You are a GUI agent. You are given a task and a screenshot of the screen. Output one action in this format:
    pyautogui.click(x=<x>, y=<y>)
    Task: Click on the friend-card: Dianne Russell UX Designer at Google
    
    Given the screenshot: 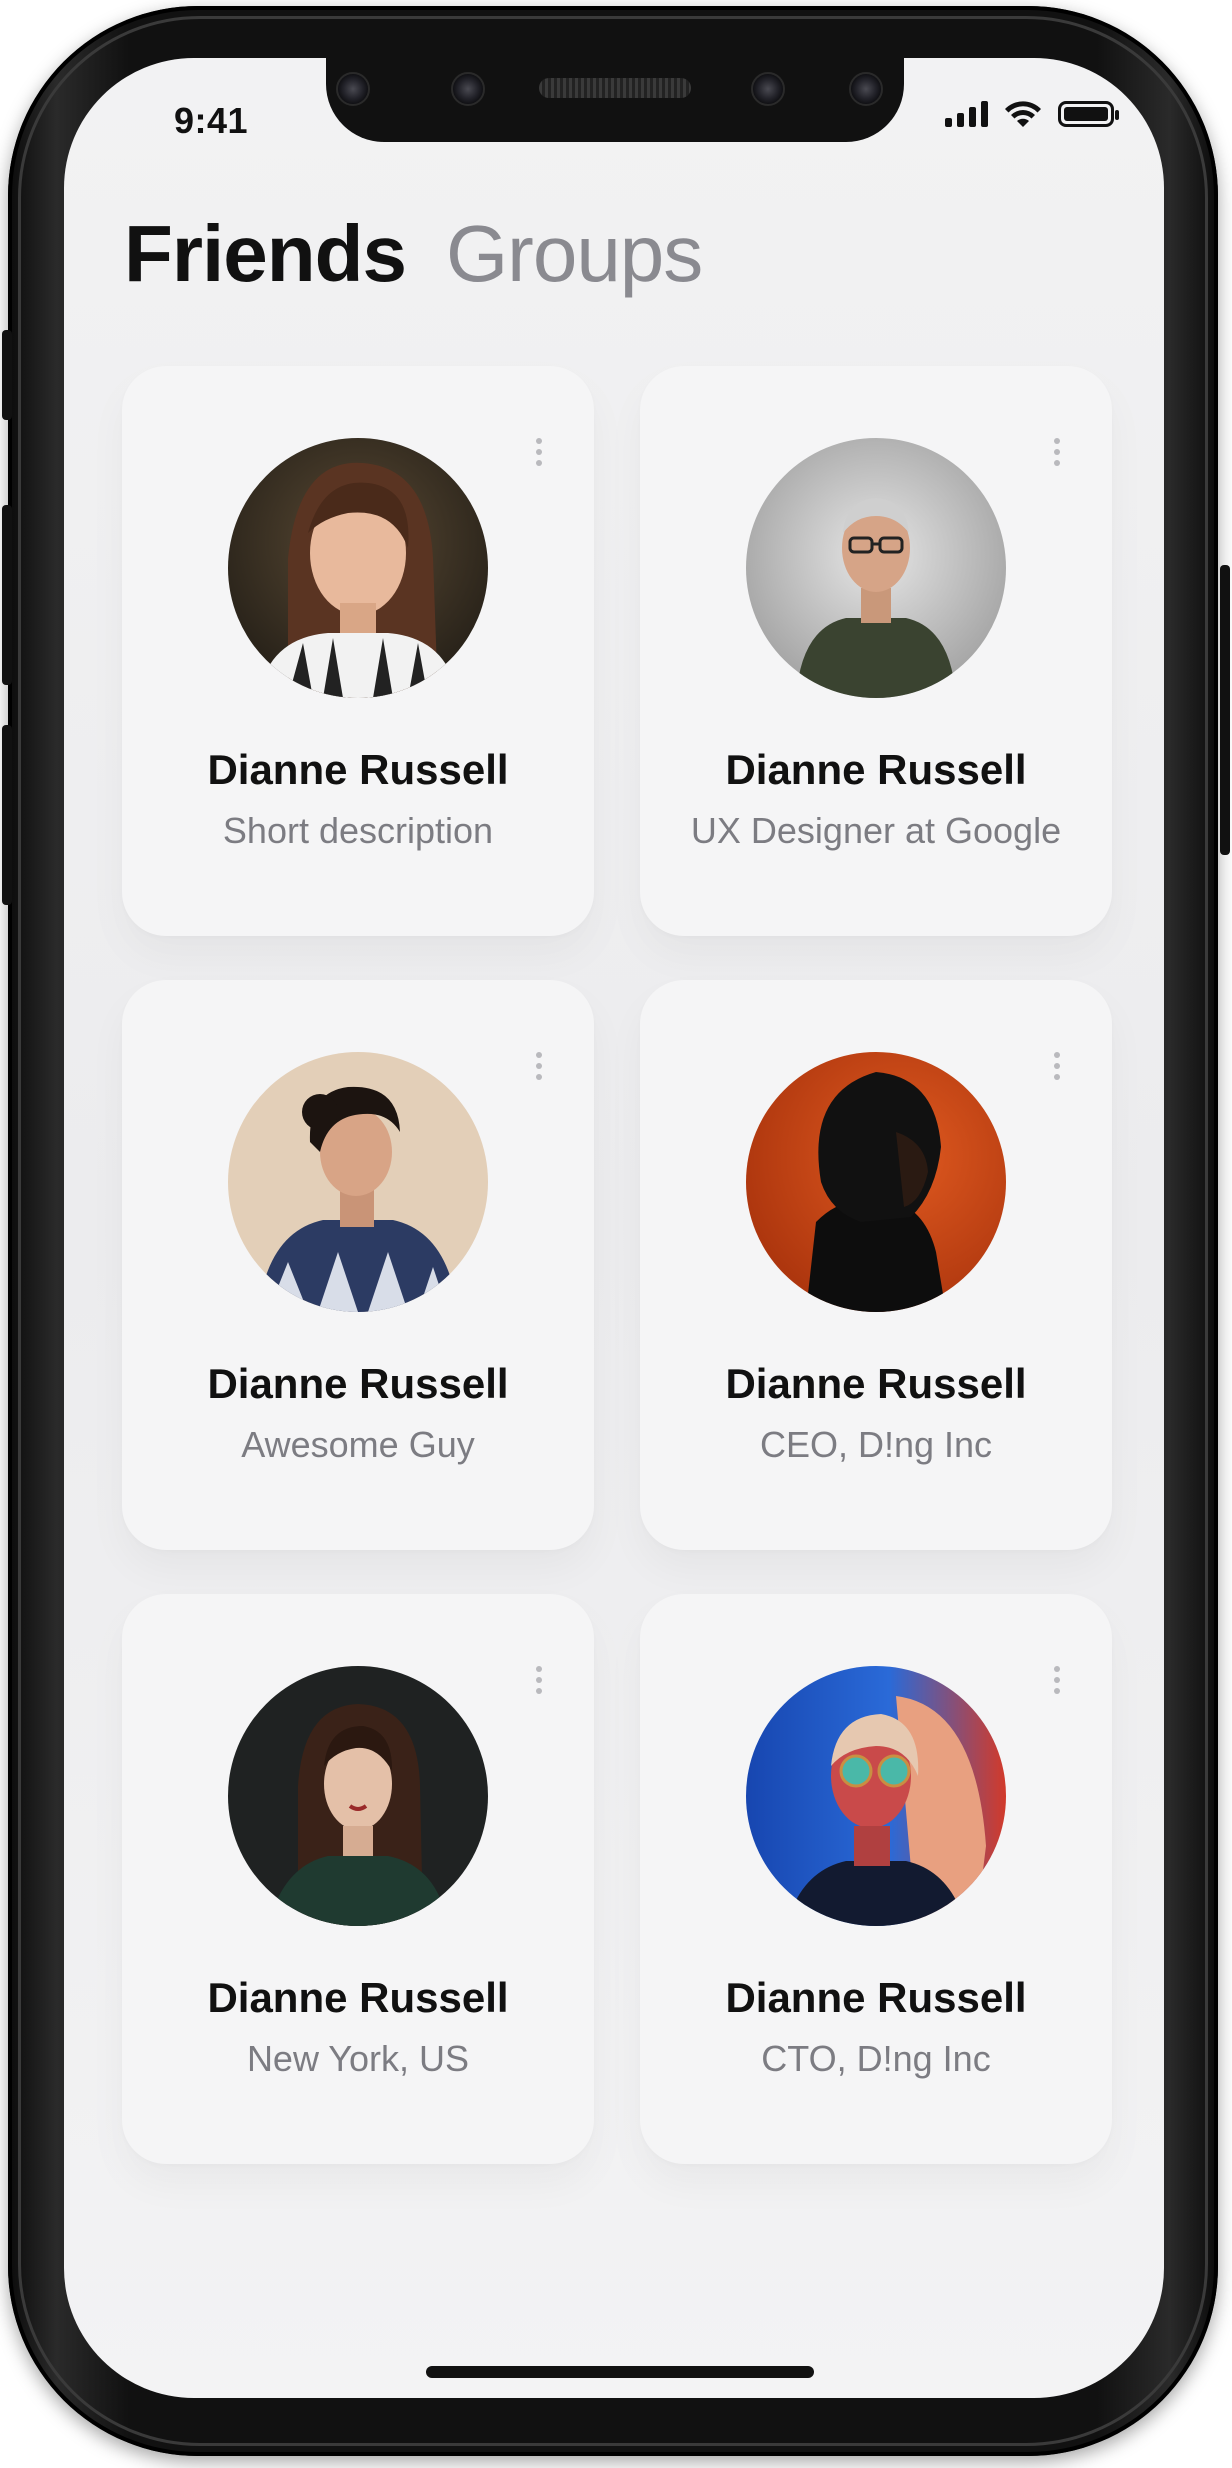 What is the action you would take?
    pyautogui.click(x=876, y=651)
    